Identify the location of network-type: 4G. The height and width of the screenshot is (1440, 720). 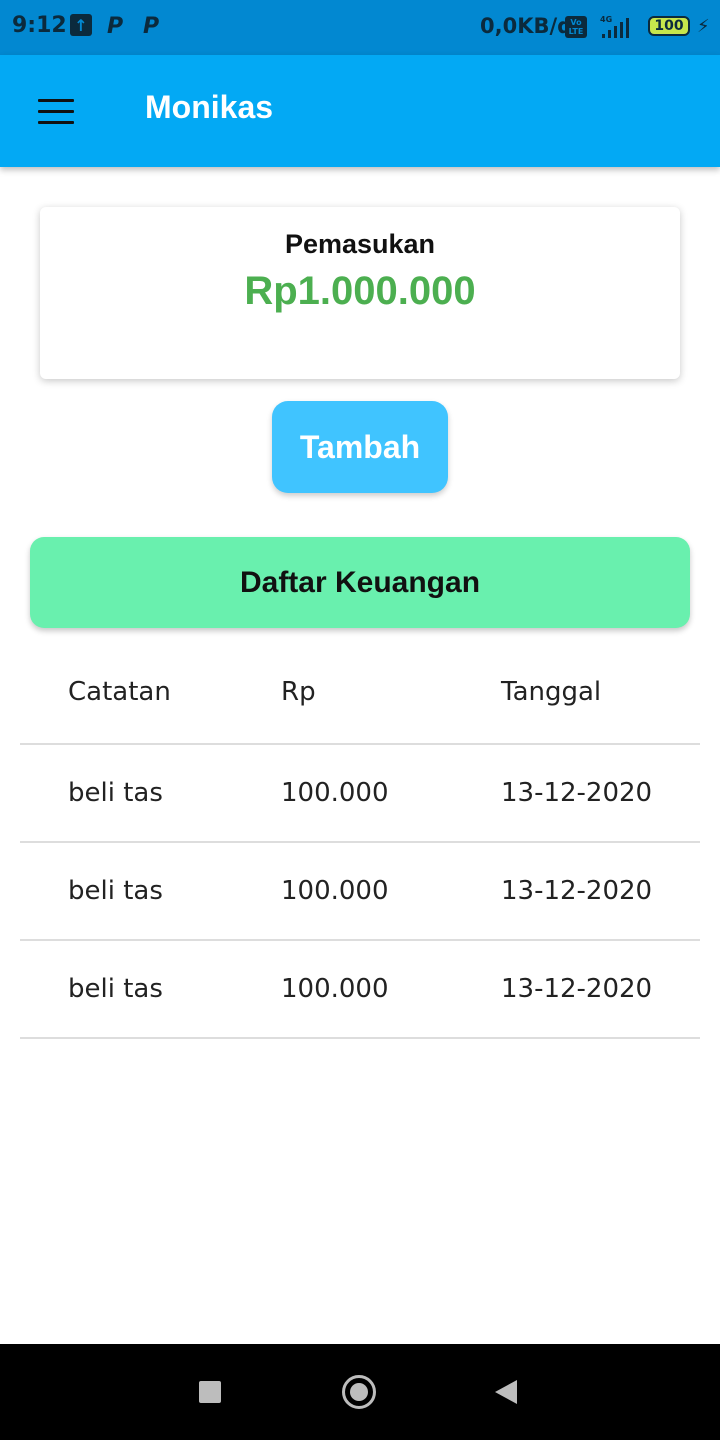
(606, 19).